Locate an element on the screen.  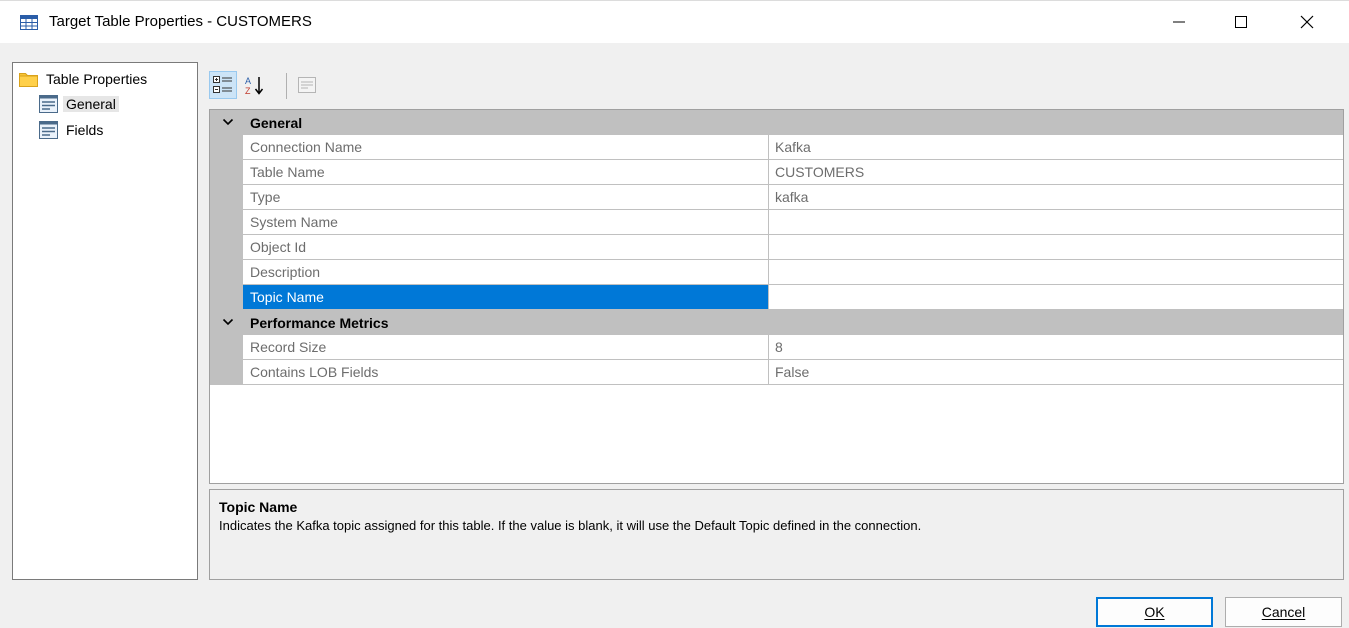
tree-item-fields: Fields is located at coordinates (72, 130).